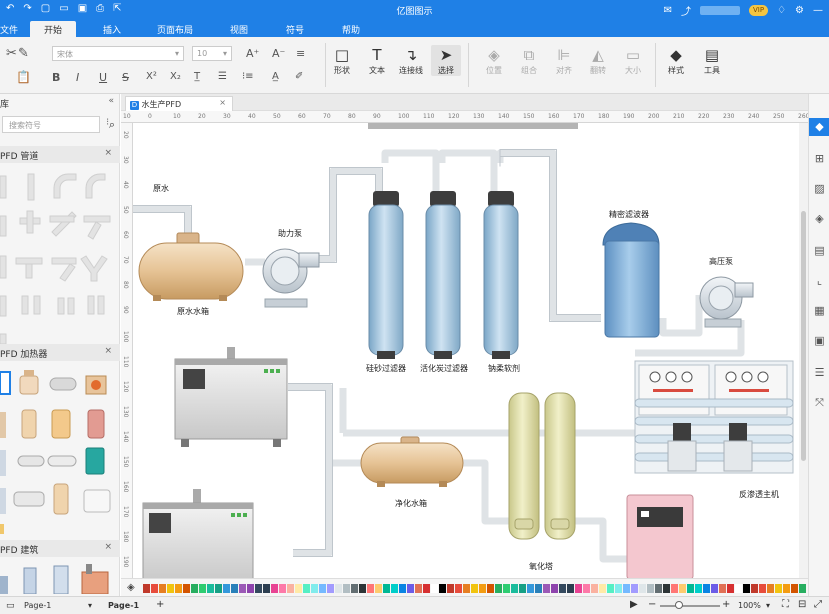 The image size is (829, 614). I want to click on document-tab: D 水生产PFD ×, so click(179, 103).